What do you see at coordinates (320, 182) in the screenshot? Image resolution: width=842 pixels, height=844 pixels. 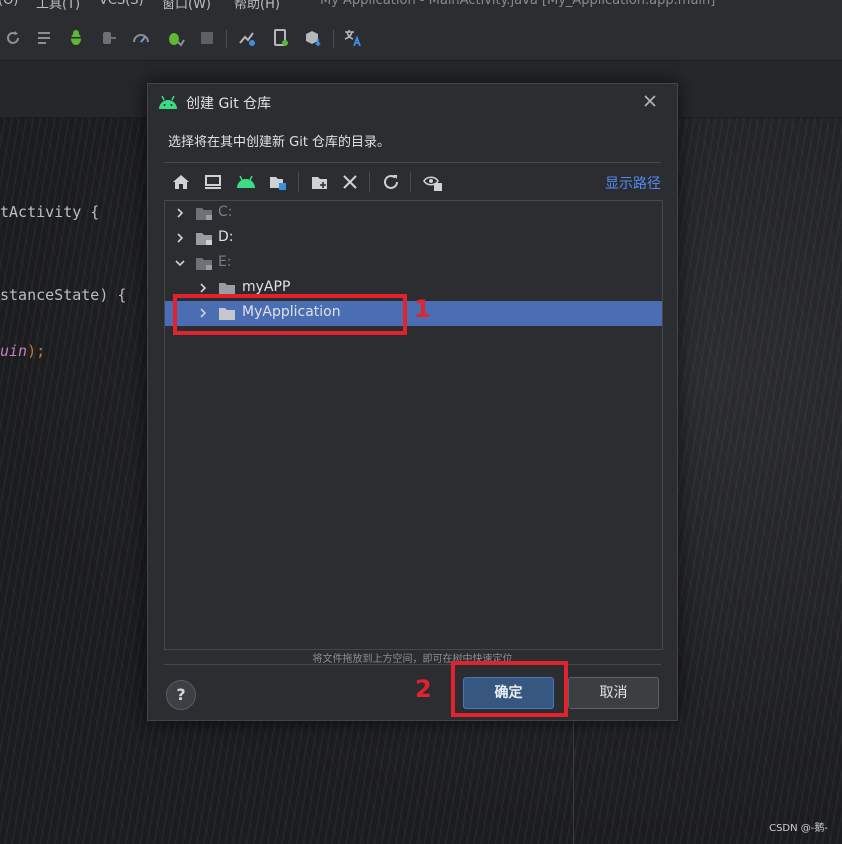 I see `new-folder-icon` at bounding box center [320, 182].